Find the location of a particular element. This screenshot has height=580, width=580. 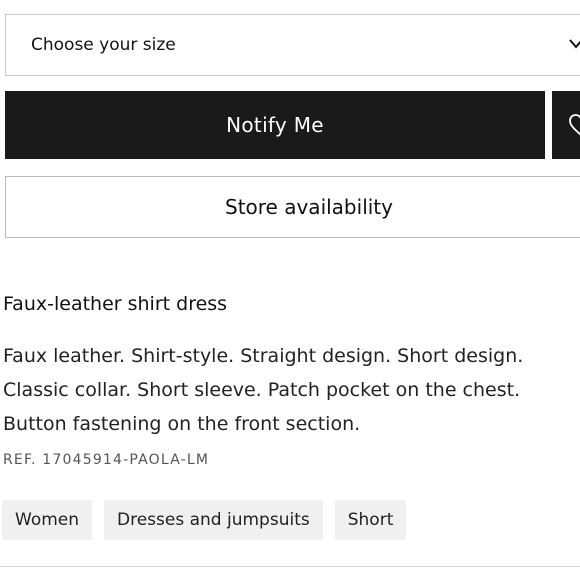

notify-me-button: Notify Me is located at coordinates (275, 125).